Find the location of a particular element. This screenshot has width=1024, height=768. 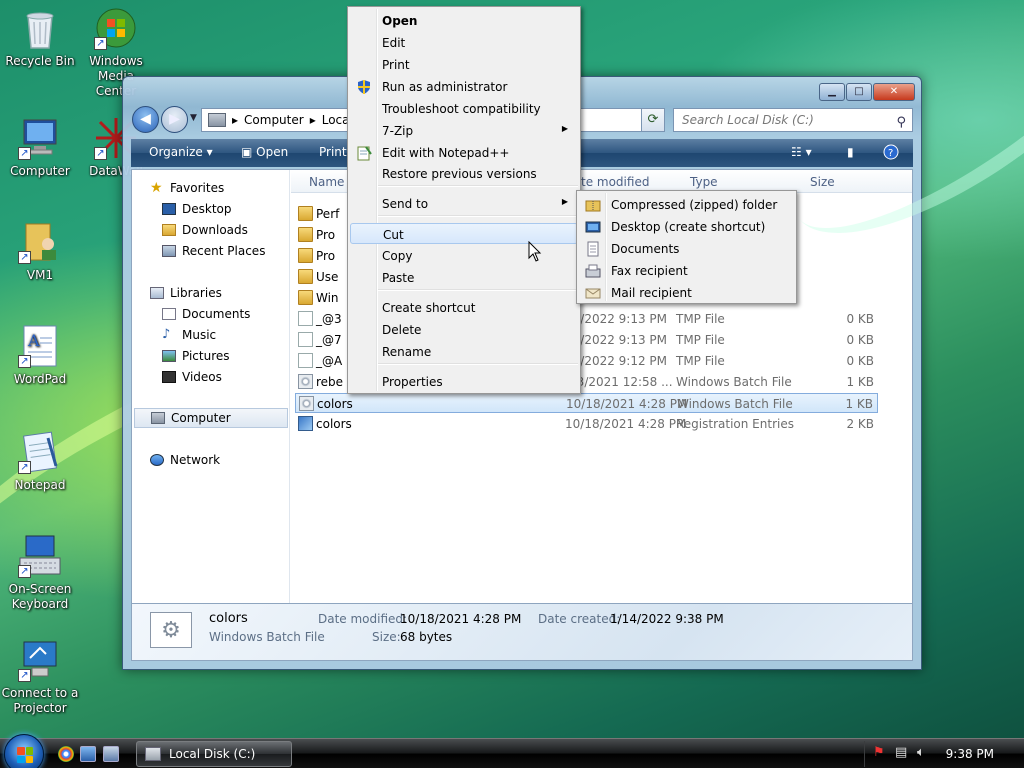

send-to-item-documents: Documents is located at coordinates (686, 248).